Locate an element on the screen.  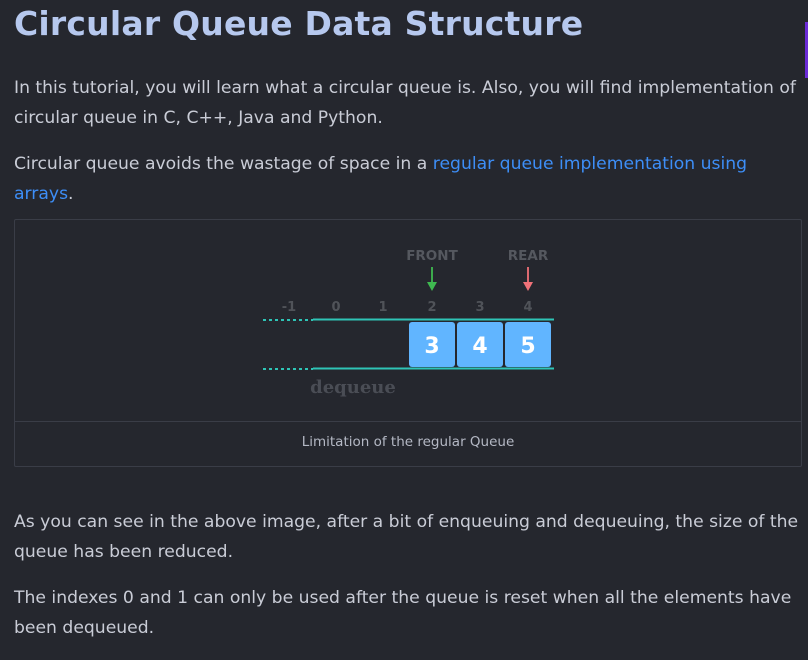
cell-value: 5 is located at coordinates (527, 346).